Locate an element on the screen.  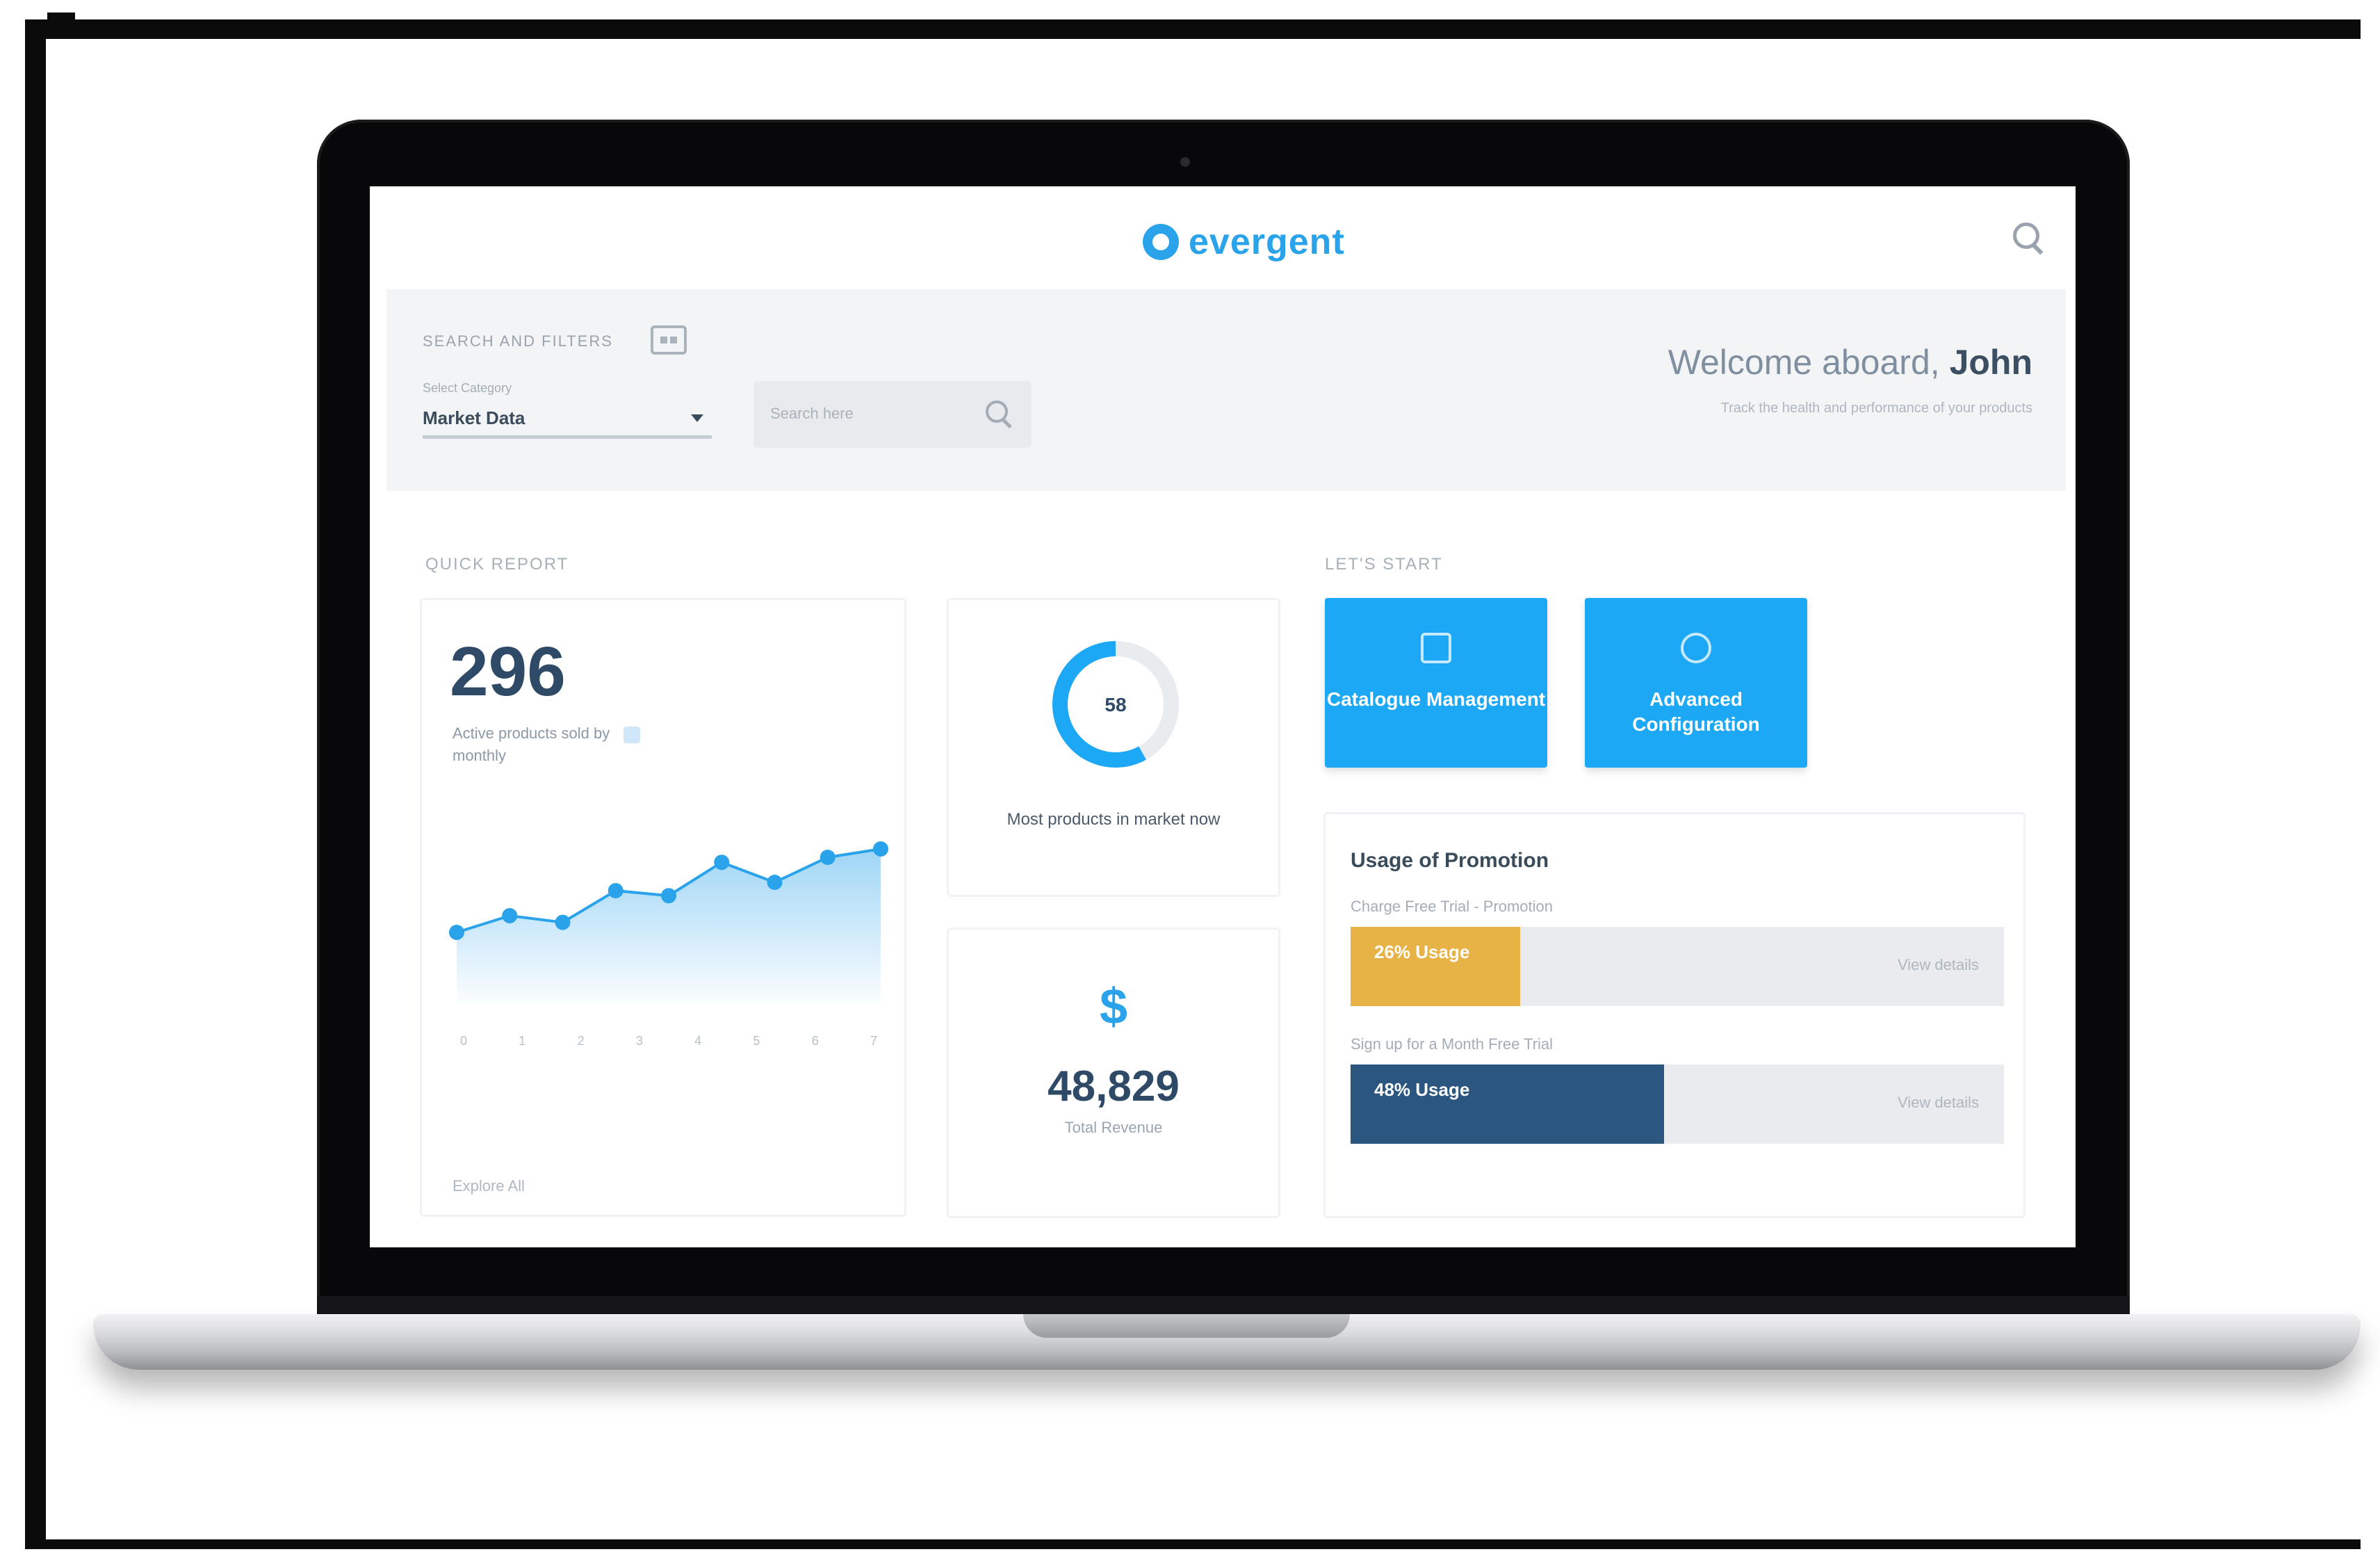
logo: evergent is located at coordinates (1244, 242).